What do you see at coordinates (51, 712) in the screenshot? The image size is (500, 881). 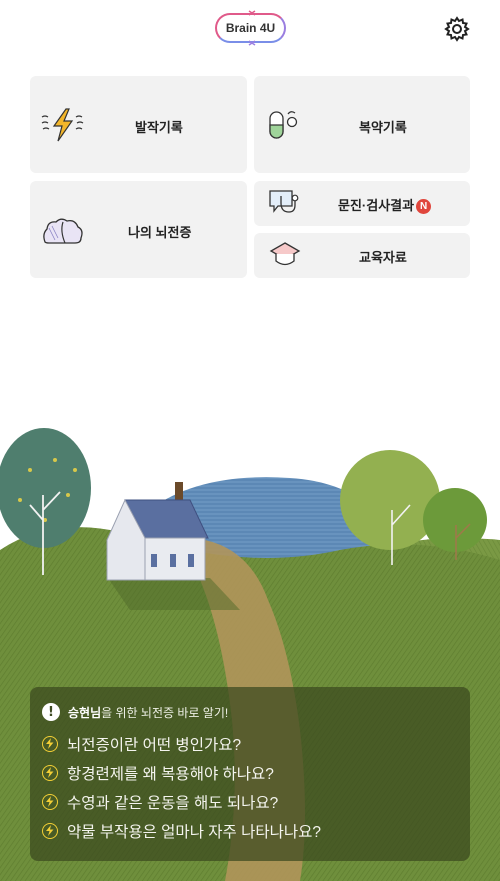 I see `alert-icon: !` at bounding box center [51, 712].